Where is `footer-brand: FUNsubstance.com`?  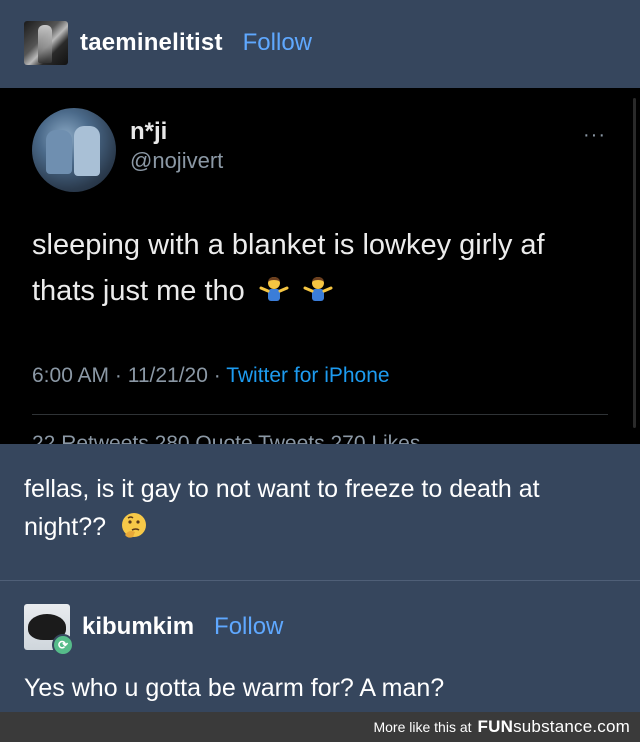
footer-brand: FUNsubstance.com is located at coordinates (554, 727).